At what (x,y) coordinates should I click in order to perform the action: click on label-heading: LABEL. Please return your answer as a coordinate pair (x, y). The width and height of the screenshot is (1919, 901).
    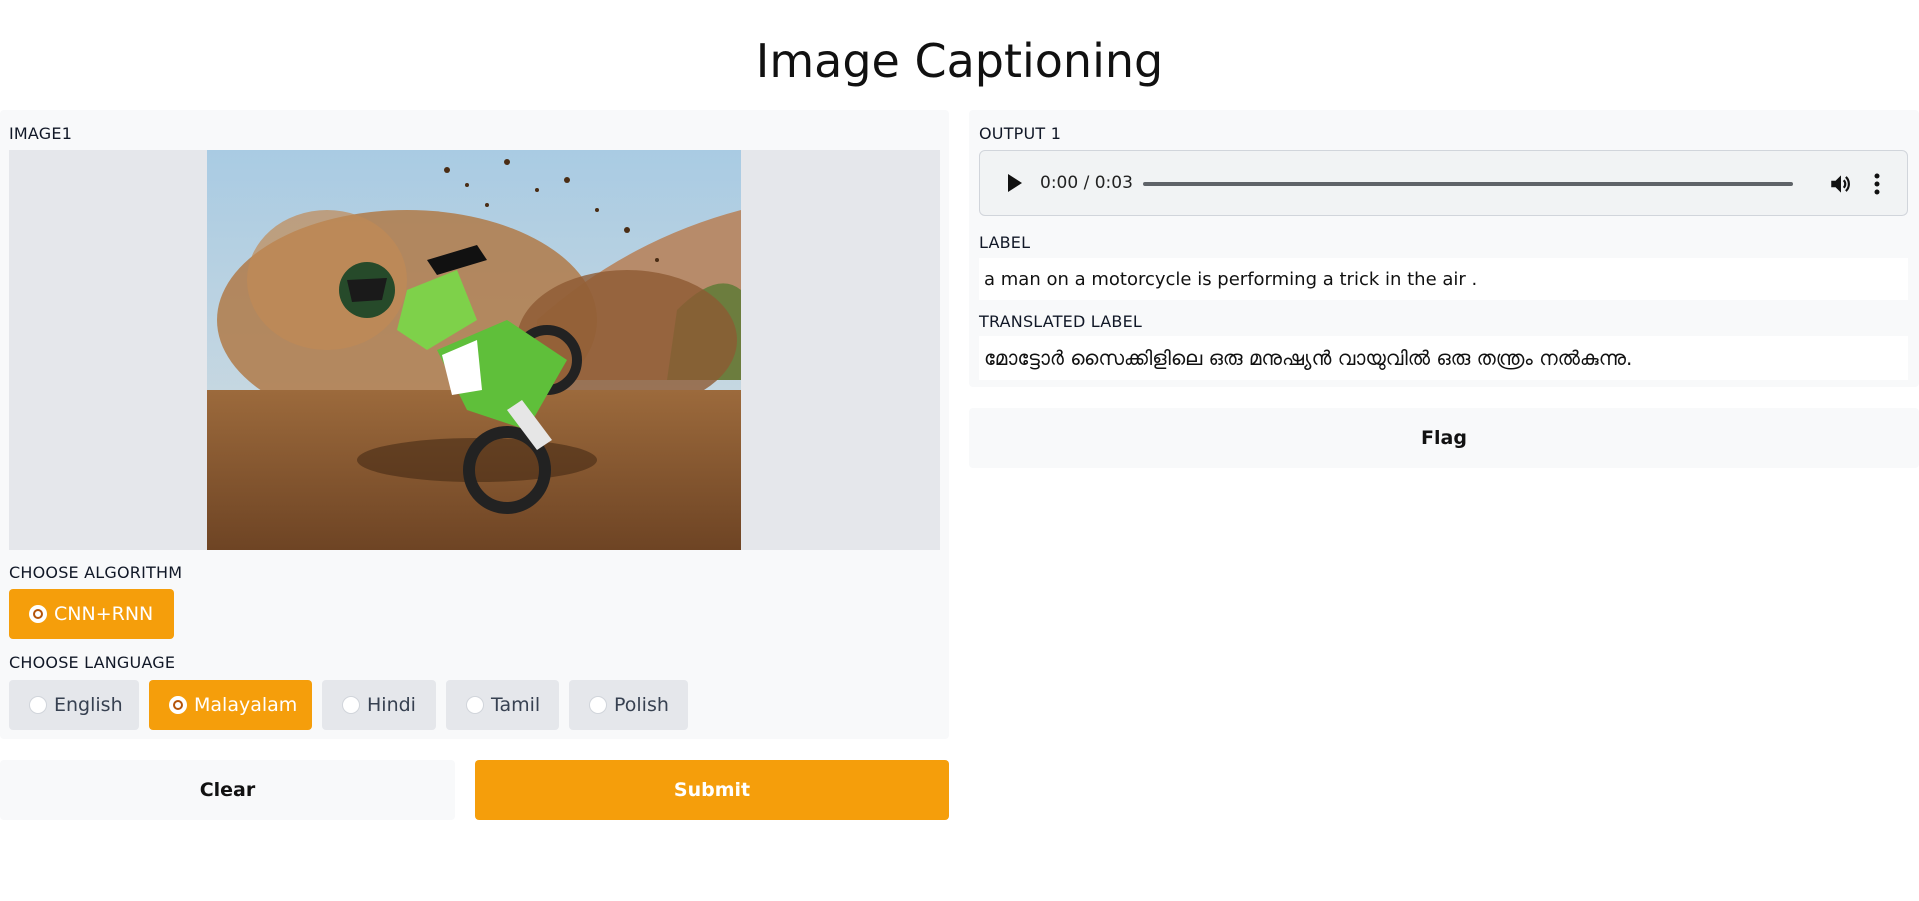
    Looking at the image, I should click on (1005, 242).